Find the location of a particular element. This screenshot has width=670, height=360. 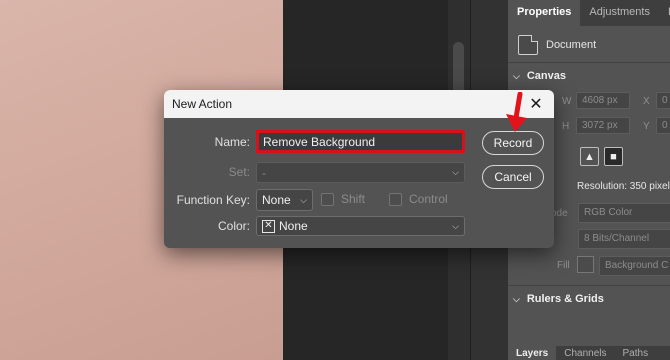

action-name-input: Remove Background is located at coordinates (360, 141).